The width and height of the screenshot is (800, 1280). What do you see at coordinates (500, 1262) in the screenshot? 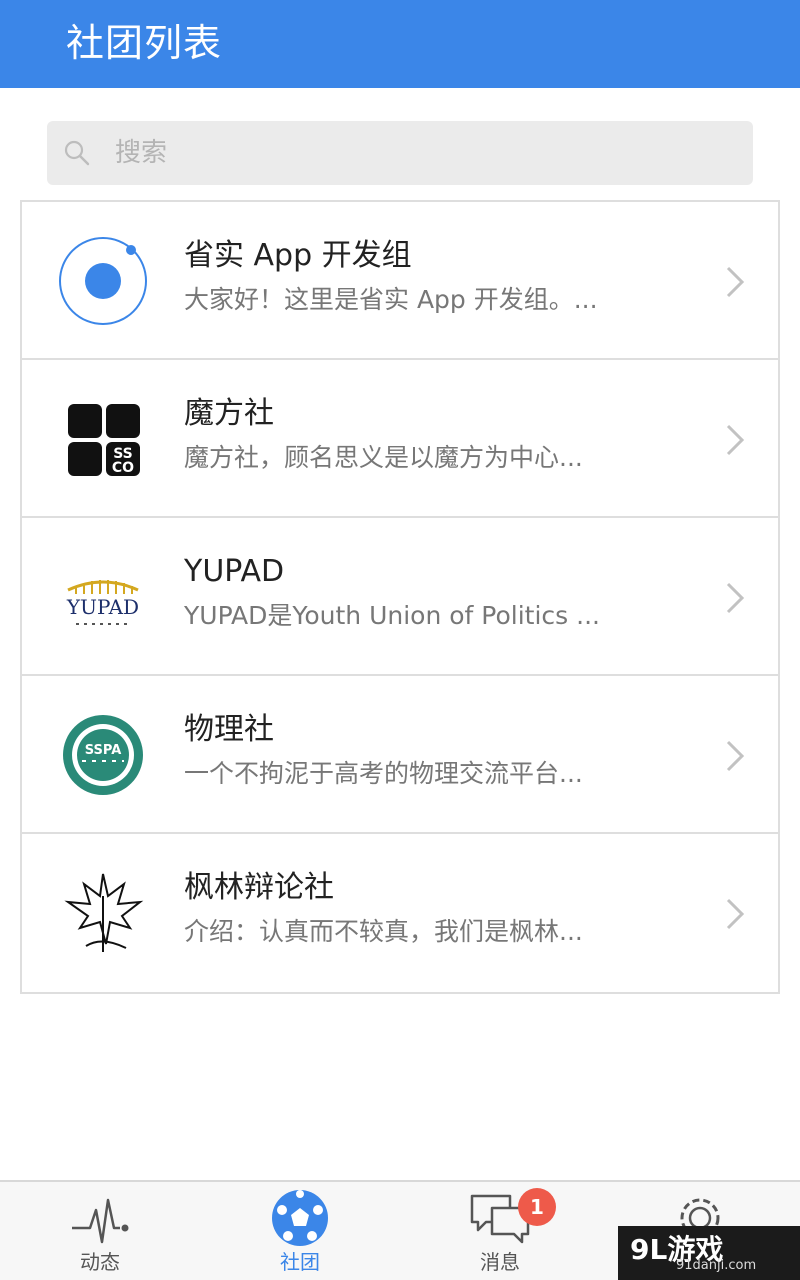
I see `tab-label: 消息` at bounding box center [500, 1262].